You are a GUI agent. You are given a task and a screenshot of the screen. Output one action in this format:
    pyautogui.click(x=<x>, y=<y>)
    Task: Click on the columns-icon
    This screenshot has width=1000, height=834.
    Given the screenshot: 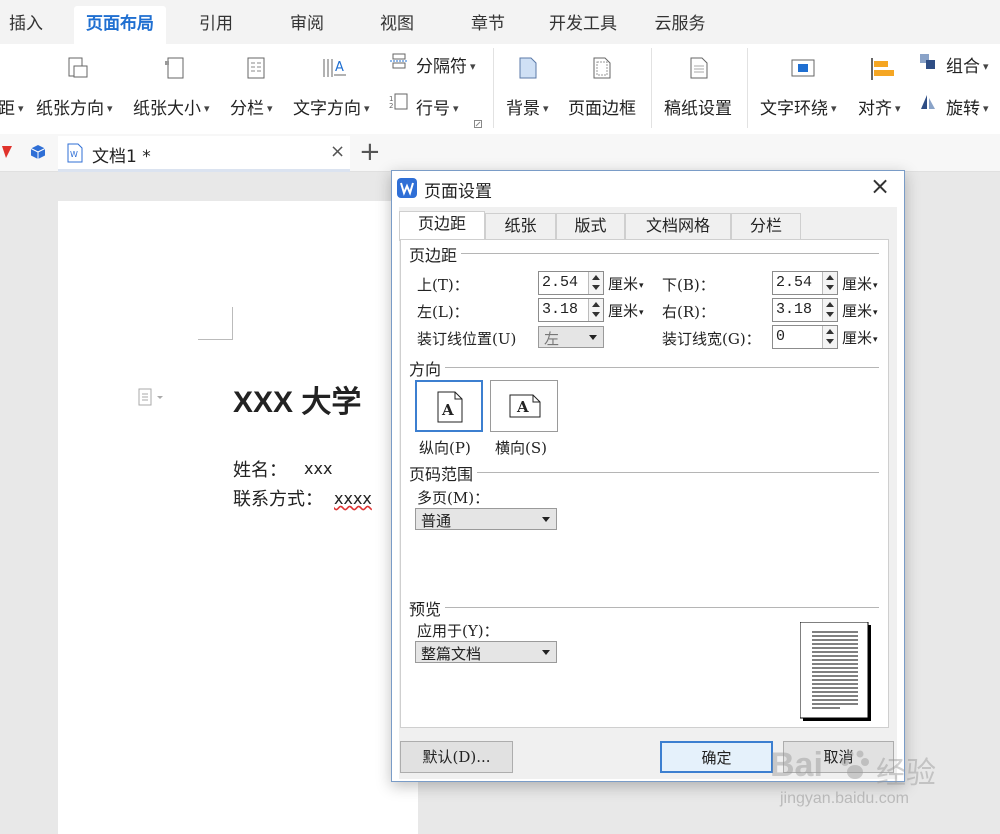 What is the action you would take?
    pyautogui.click(x=256, y=68)
    